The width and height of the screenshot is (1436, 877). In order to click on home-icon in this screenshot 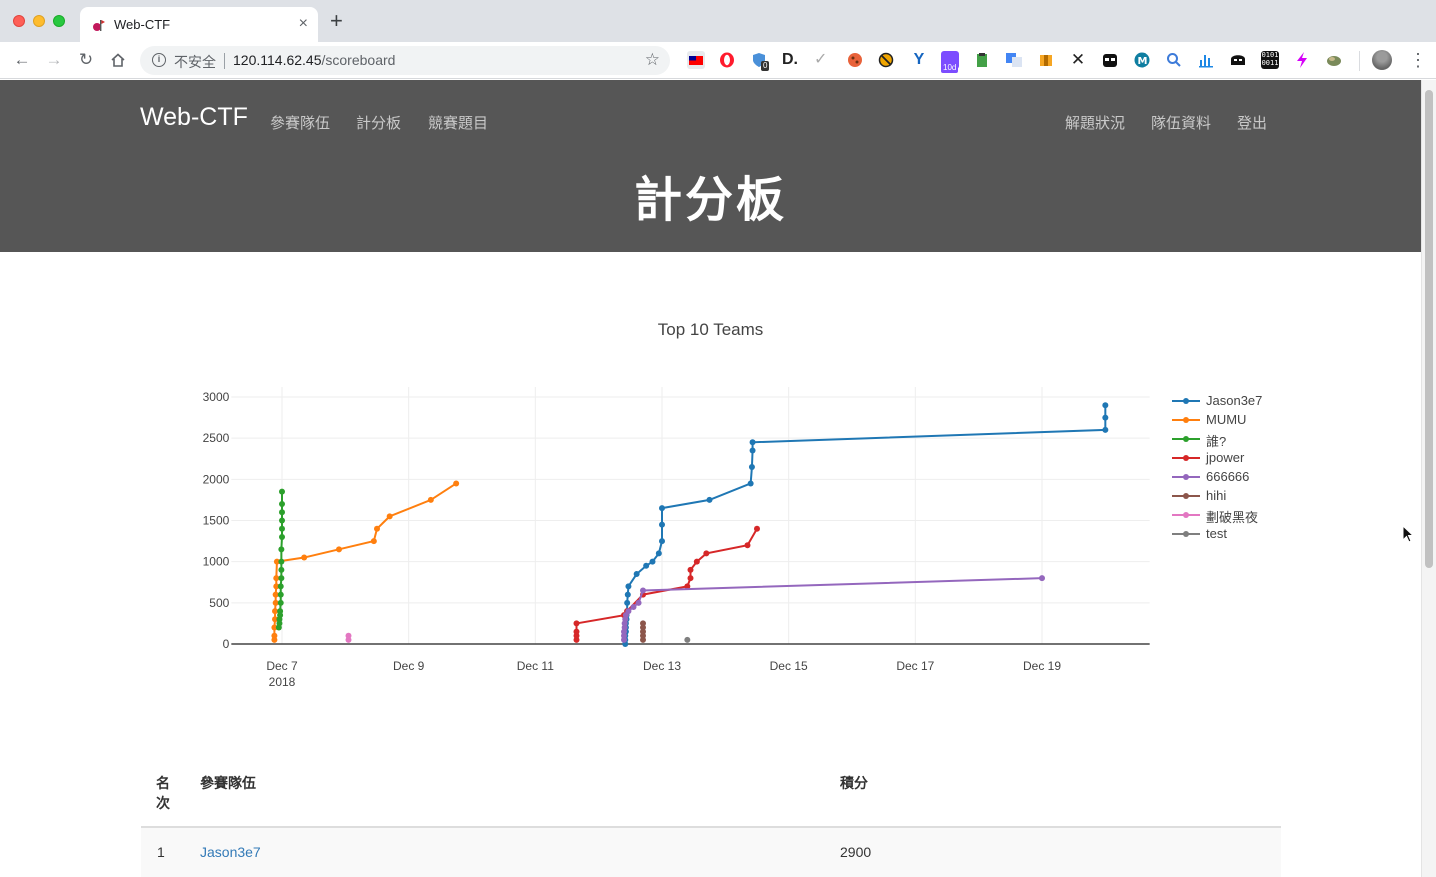, I will do `click(118, 60)`.